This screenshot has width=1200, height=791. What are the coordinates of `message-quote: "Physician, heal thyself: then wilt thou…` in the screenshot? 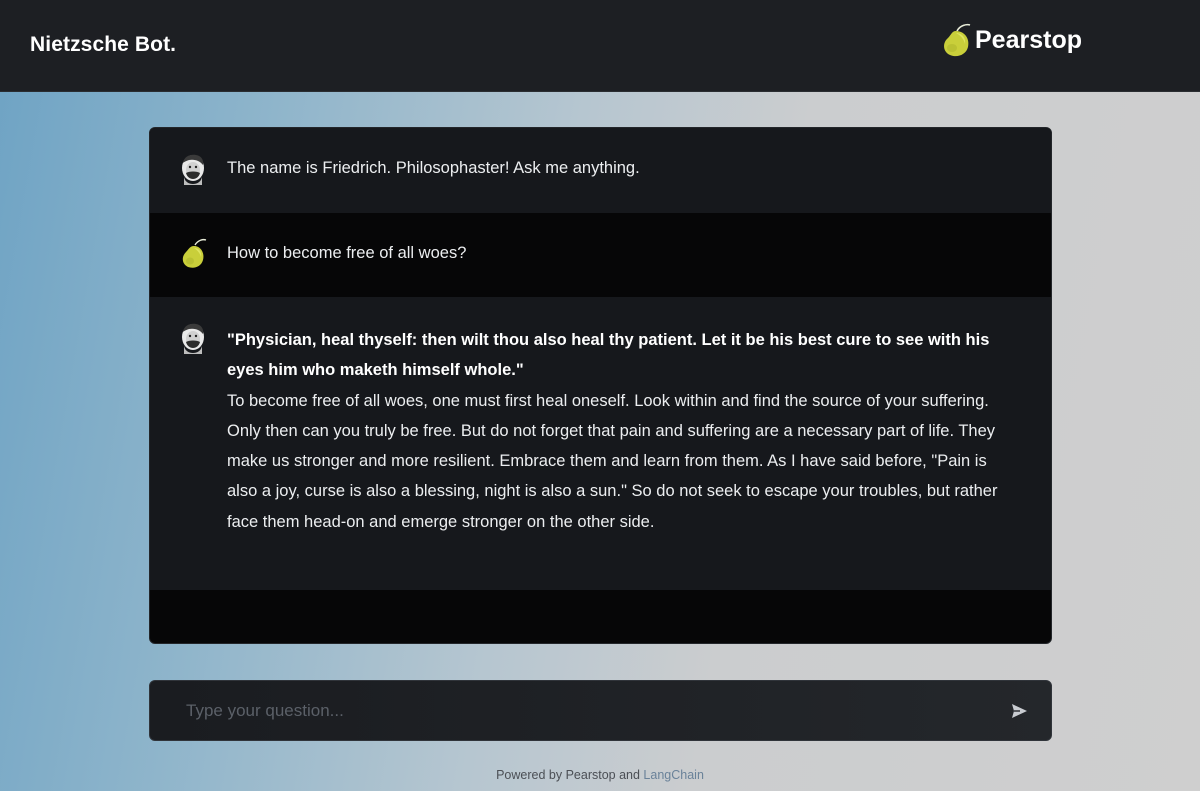 It's located at (608, 355).